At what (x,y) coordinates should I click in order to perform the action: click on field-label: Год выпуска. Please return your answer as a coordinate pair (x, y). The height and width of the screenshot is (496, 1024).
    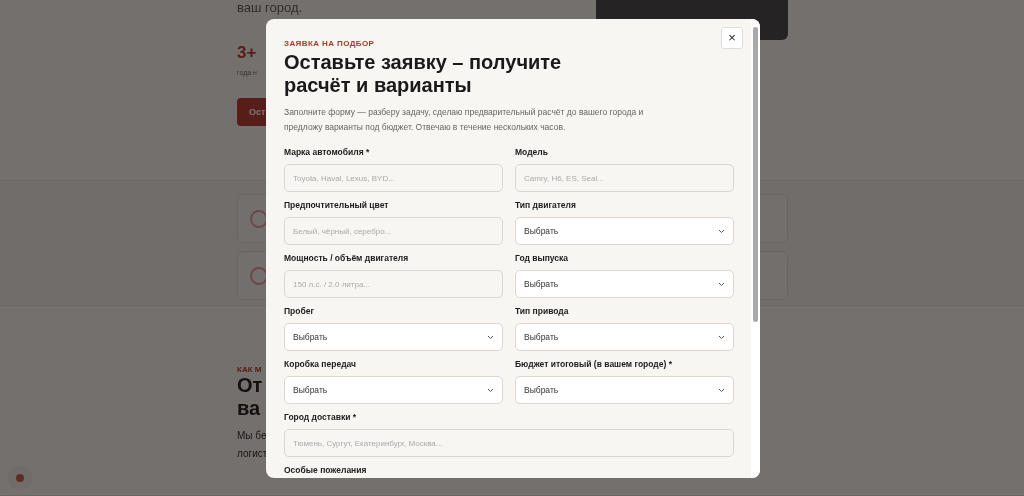
    Looking at the image, I should click on (542, 258).